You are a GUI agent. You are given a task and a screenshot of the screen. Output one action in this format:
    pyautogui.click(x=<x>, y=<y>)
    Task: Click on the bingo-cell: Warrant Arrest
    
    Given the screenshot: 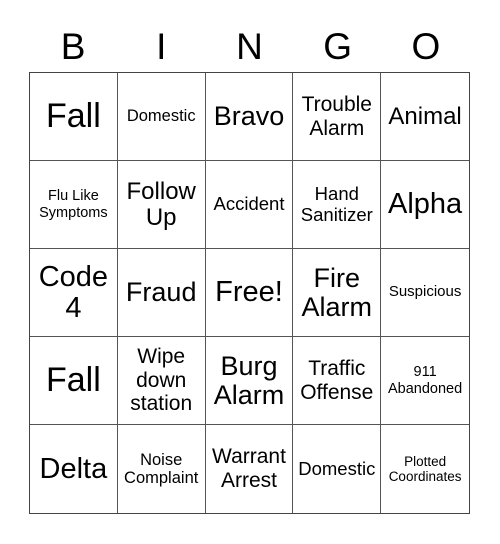 What is the action you would take?
    pyautogui.click(x=250, y=469)
    